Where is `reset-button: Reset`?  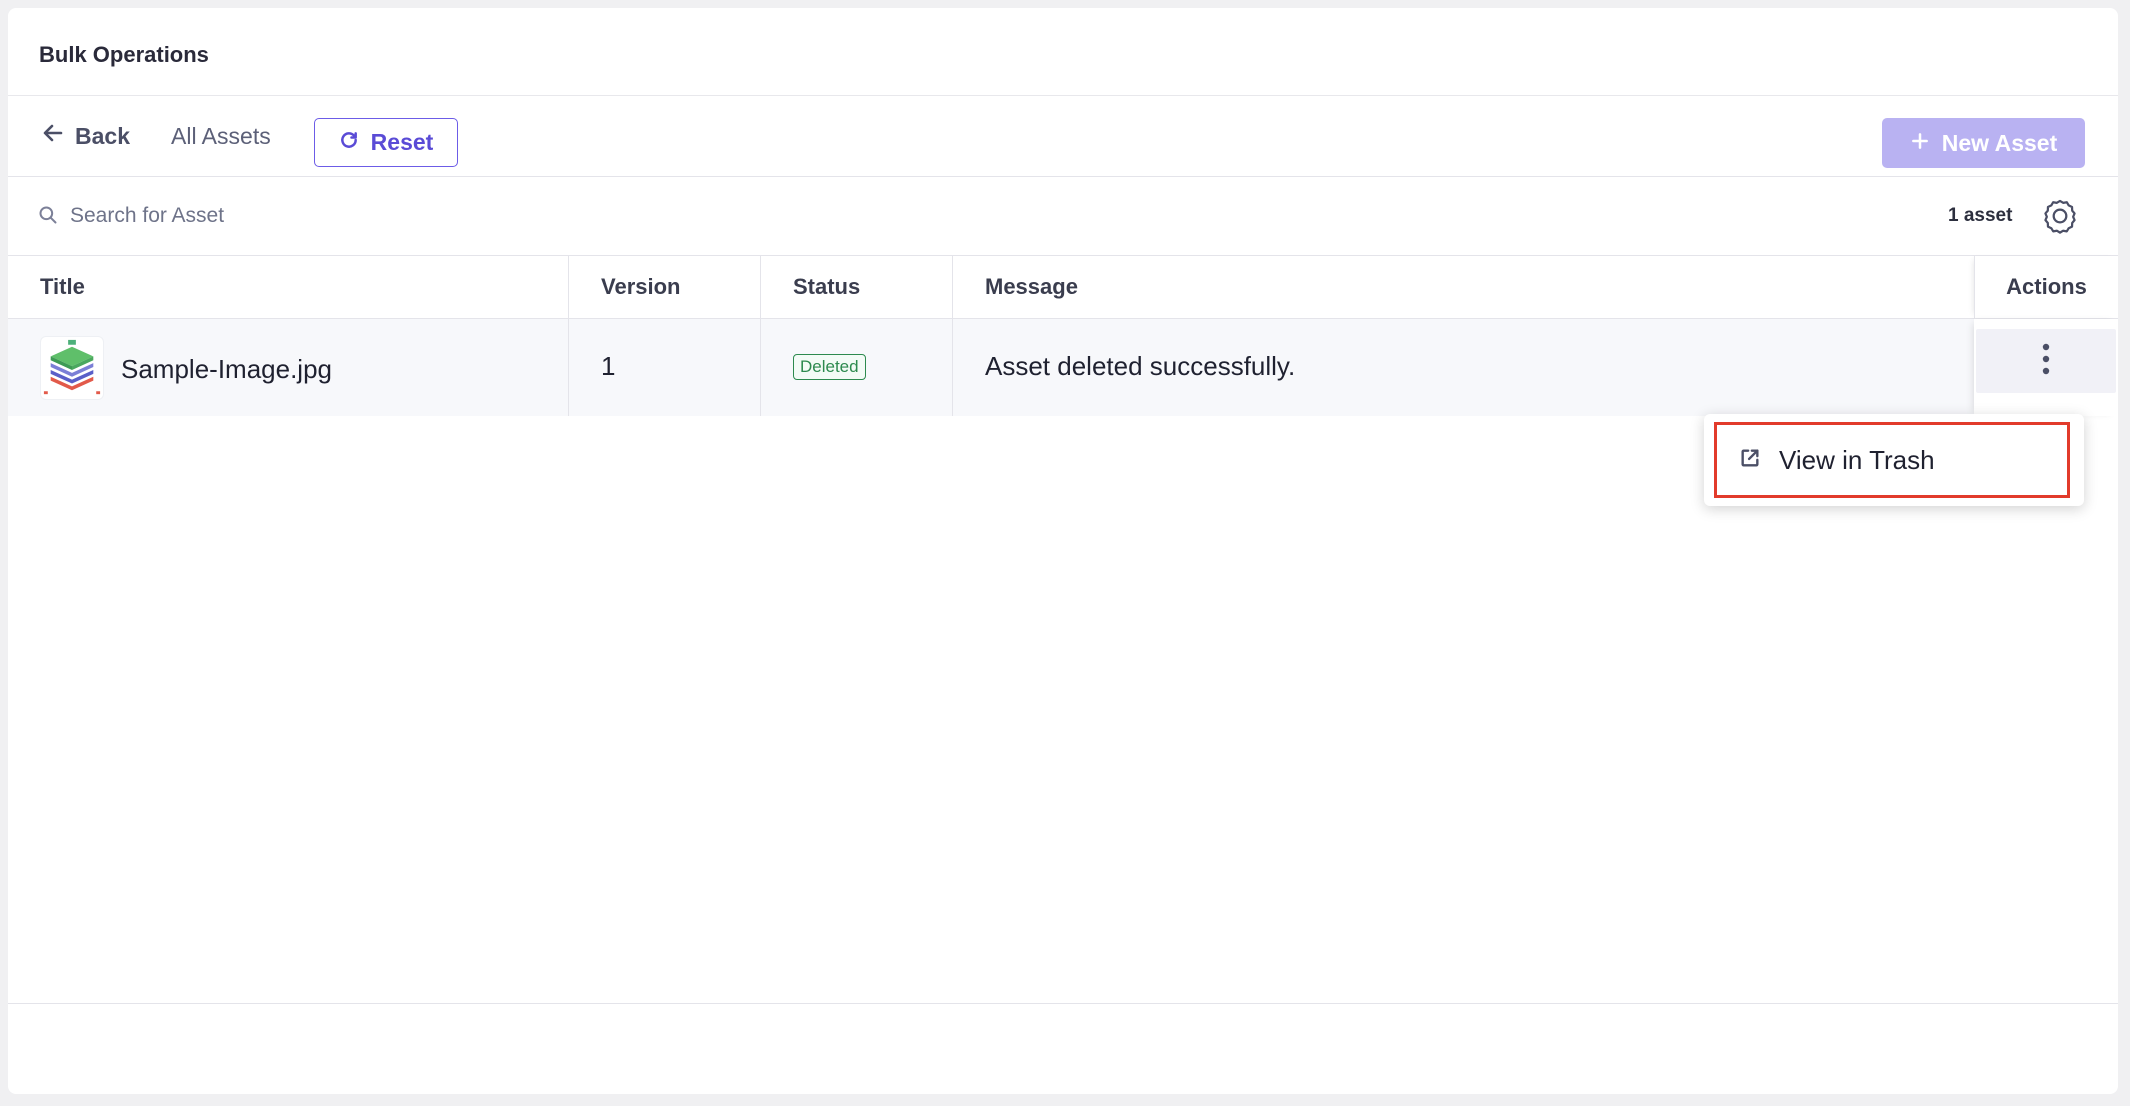
reset-button: Reset is located at coordinates (386, 142).